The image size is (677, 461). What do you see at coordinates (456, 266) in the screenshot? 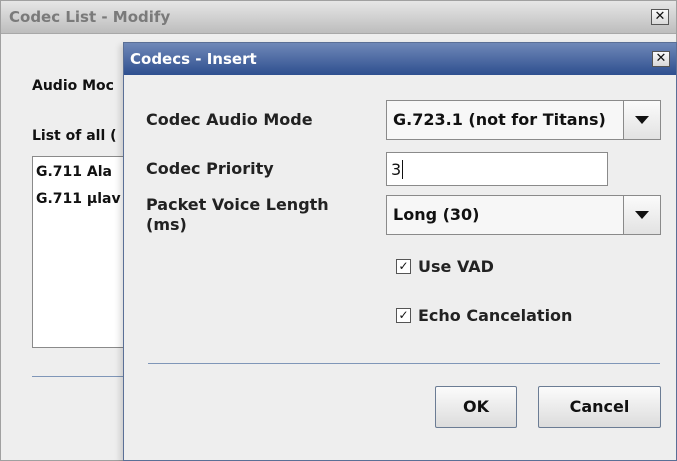
I see `use-vad-label: Use VAD` at bounding box center [456, 266].